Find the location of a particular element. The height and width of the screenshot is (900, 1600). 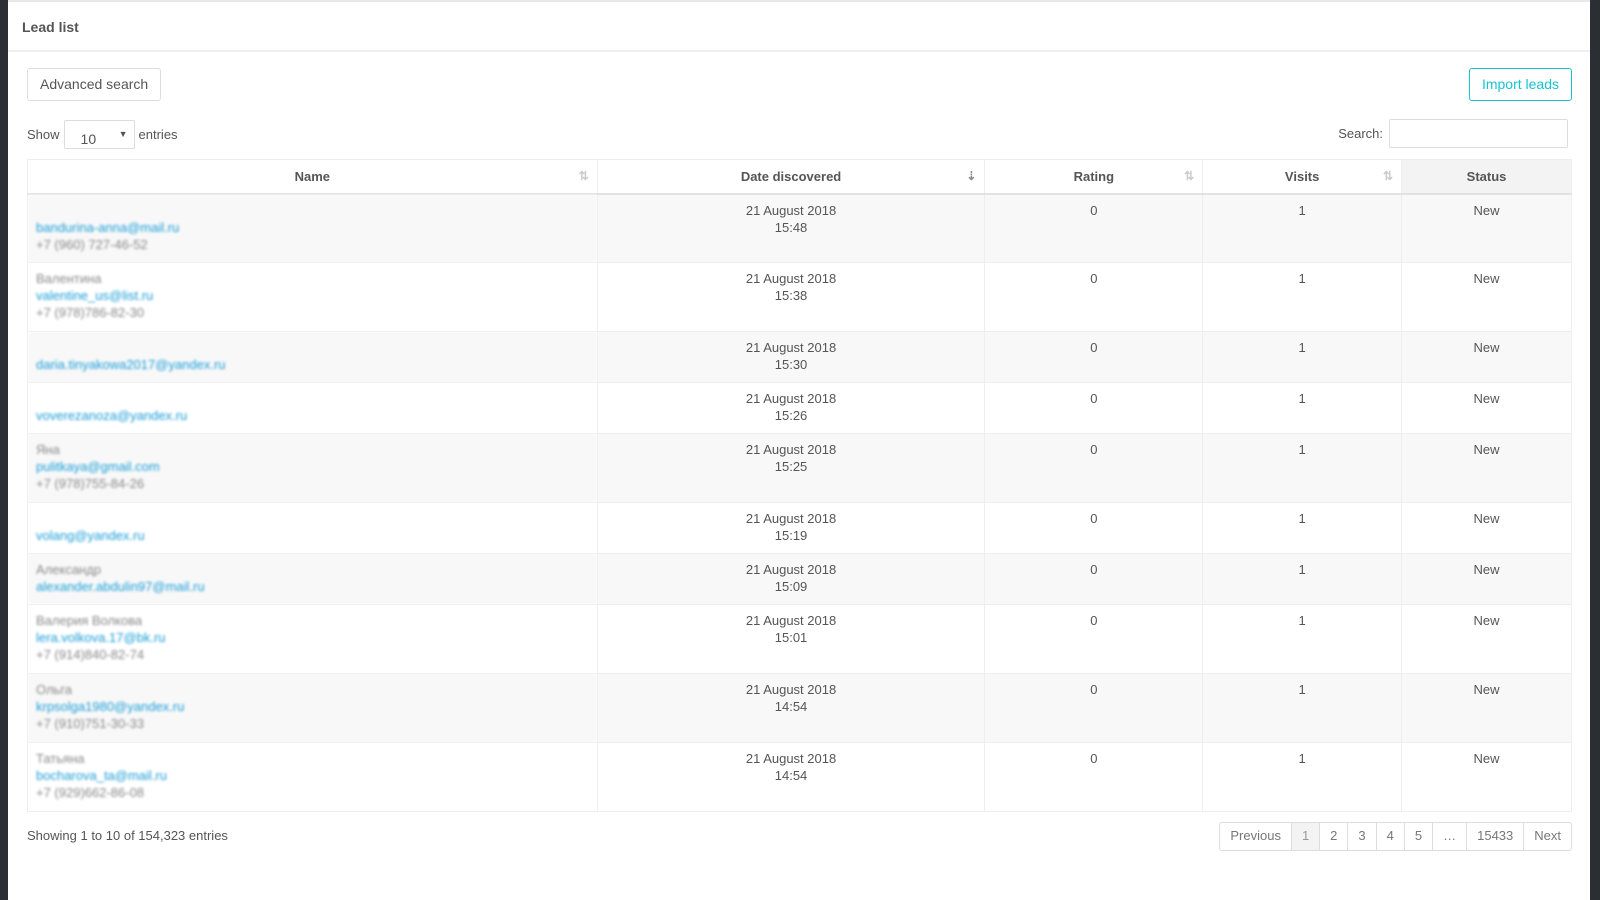

lead-email-link: bandurina-anna@mail.ru is located at coordinates (312, 227).